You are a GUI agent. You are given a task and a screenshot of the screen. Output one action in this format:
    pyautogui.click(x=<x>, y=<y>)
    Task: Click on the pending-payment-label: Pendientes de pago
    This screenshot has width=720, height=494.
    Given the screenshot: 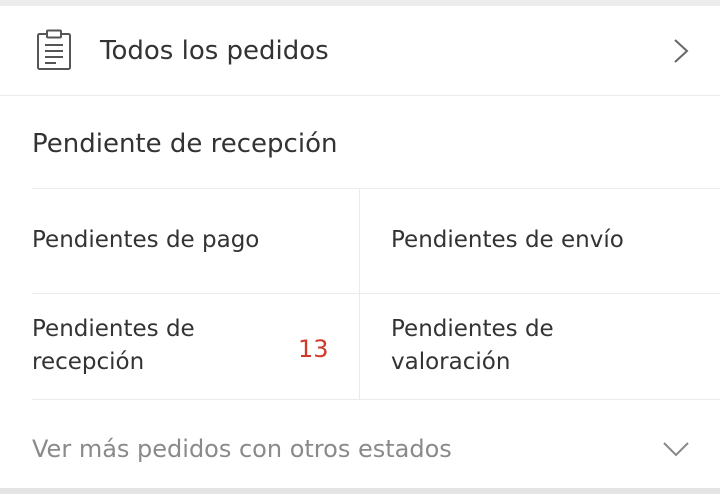 What is the action you would take?
    pyautogui.click(x=146, y=240)
    